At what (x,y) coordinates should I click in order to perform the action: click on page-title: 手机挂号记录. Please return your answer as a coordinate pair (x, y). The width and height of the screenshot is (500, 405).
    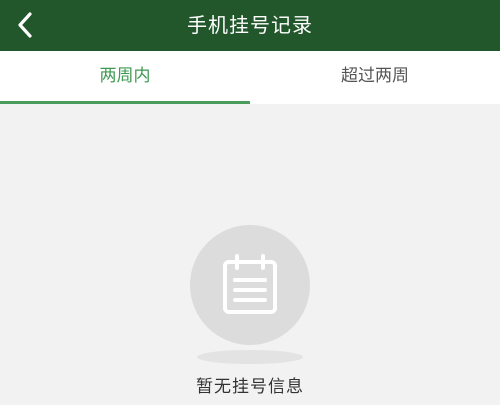
    Looking at the image, I should click on (250, 25).